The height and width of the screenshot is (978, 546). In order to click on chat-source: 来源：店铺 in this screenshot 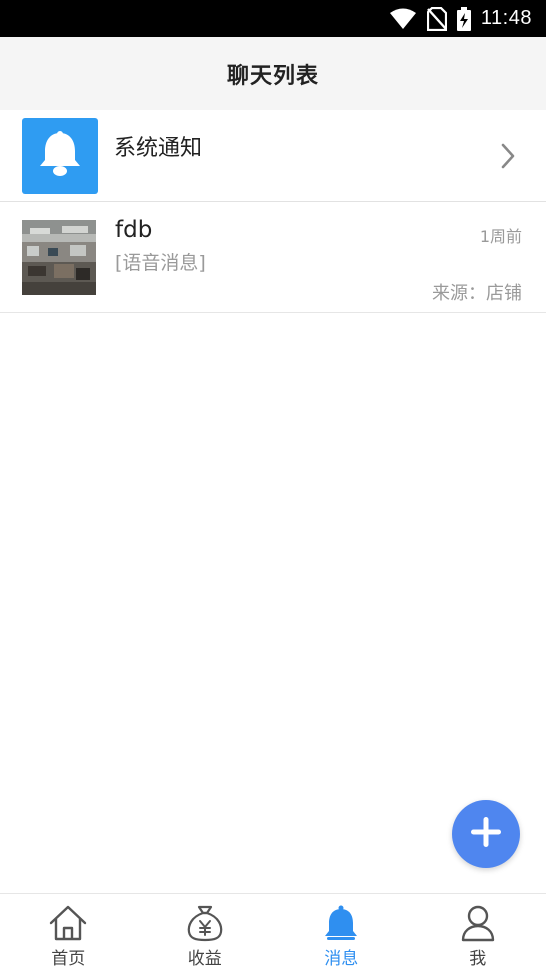, I will do `click(477, 293)`.